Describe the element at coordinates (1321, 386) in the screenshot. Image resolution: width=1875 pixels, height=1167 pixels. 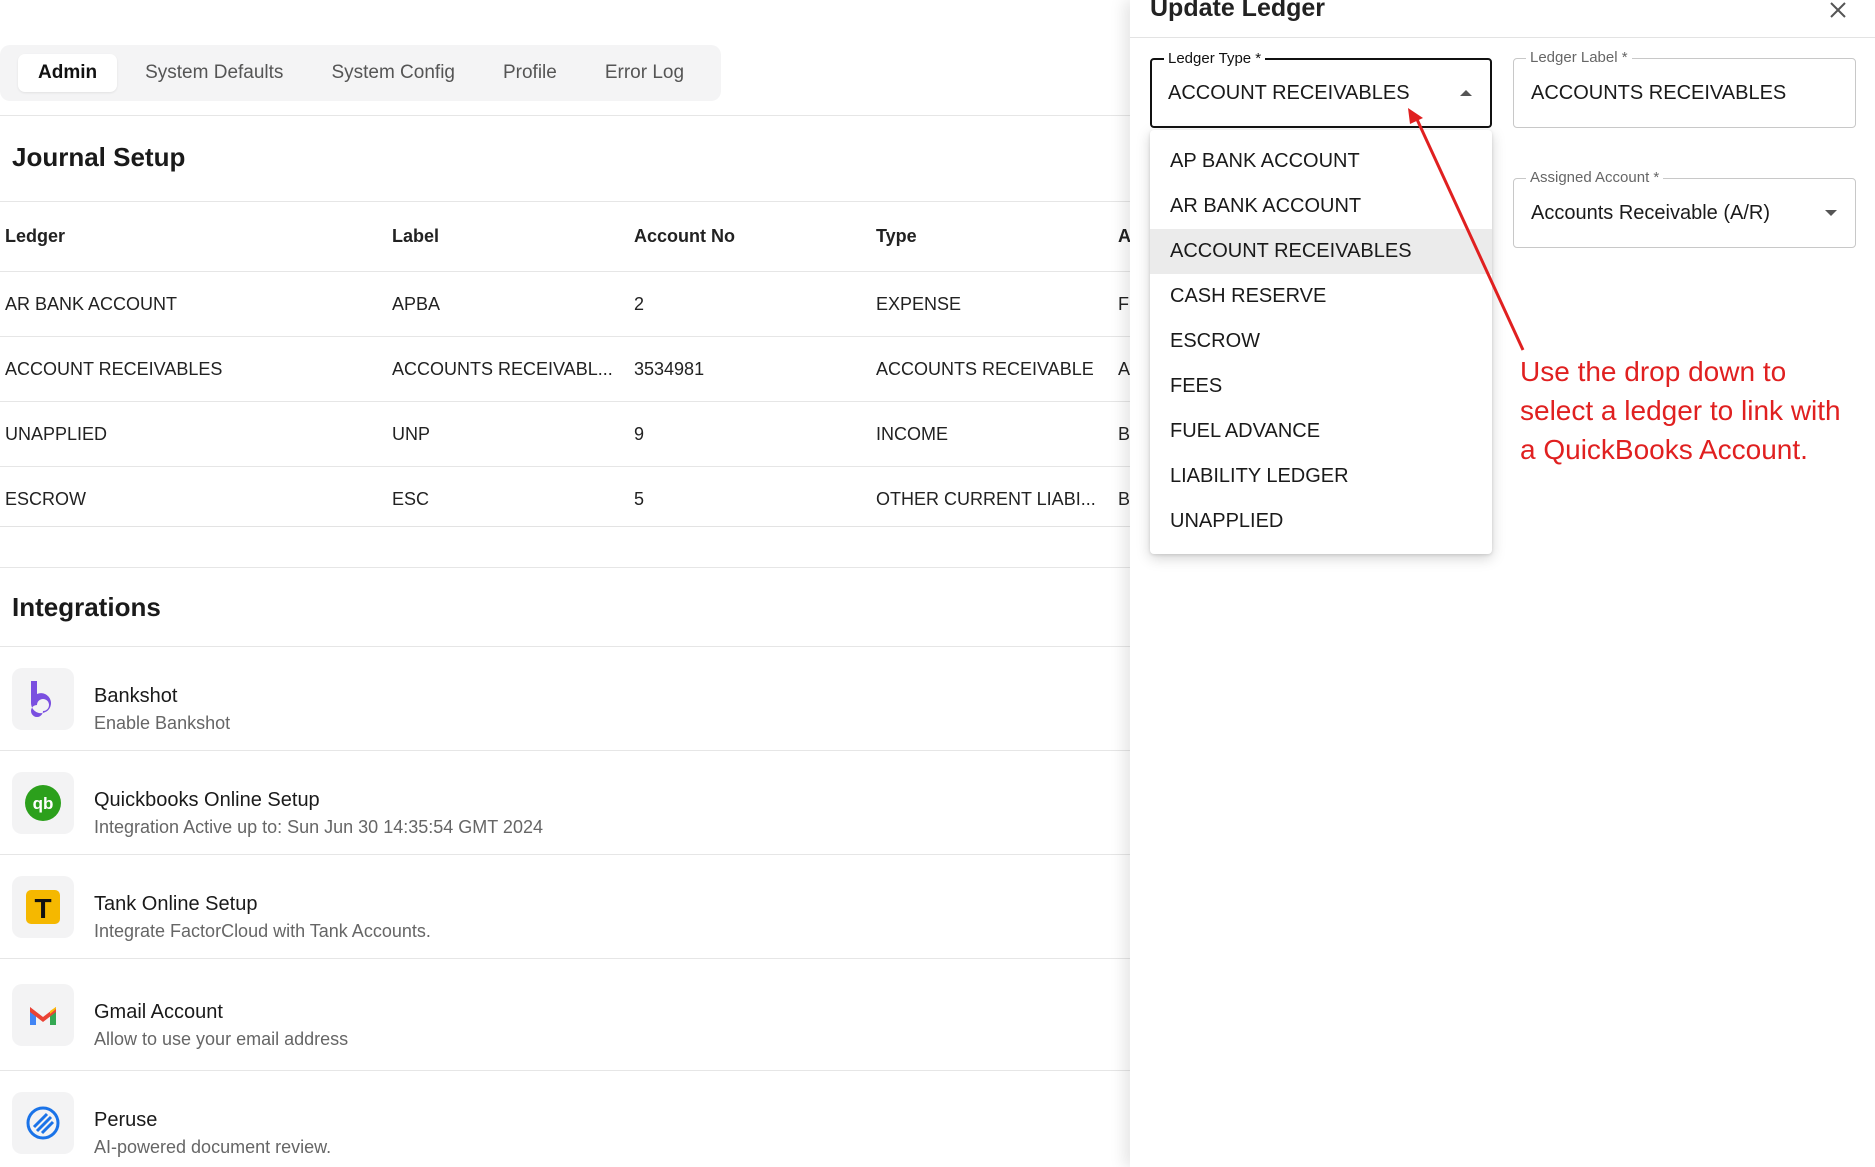
I see `menu-item: FEES` at that location.